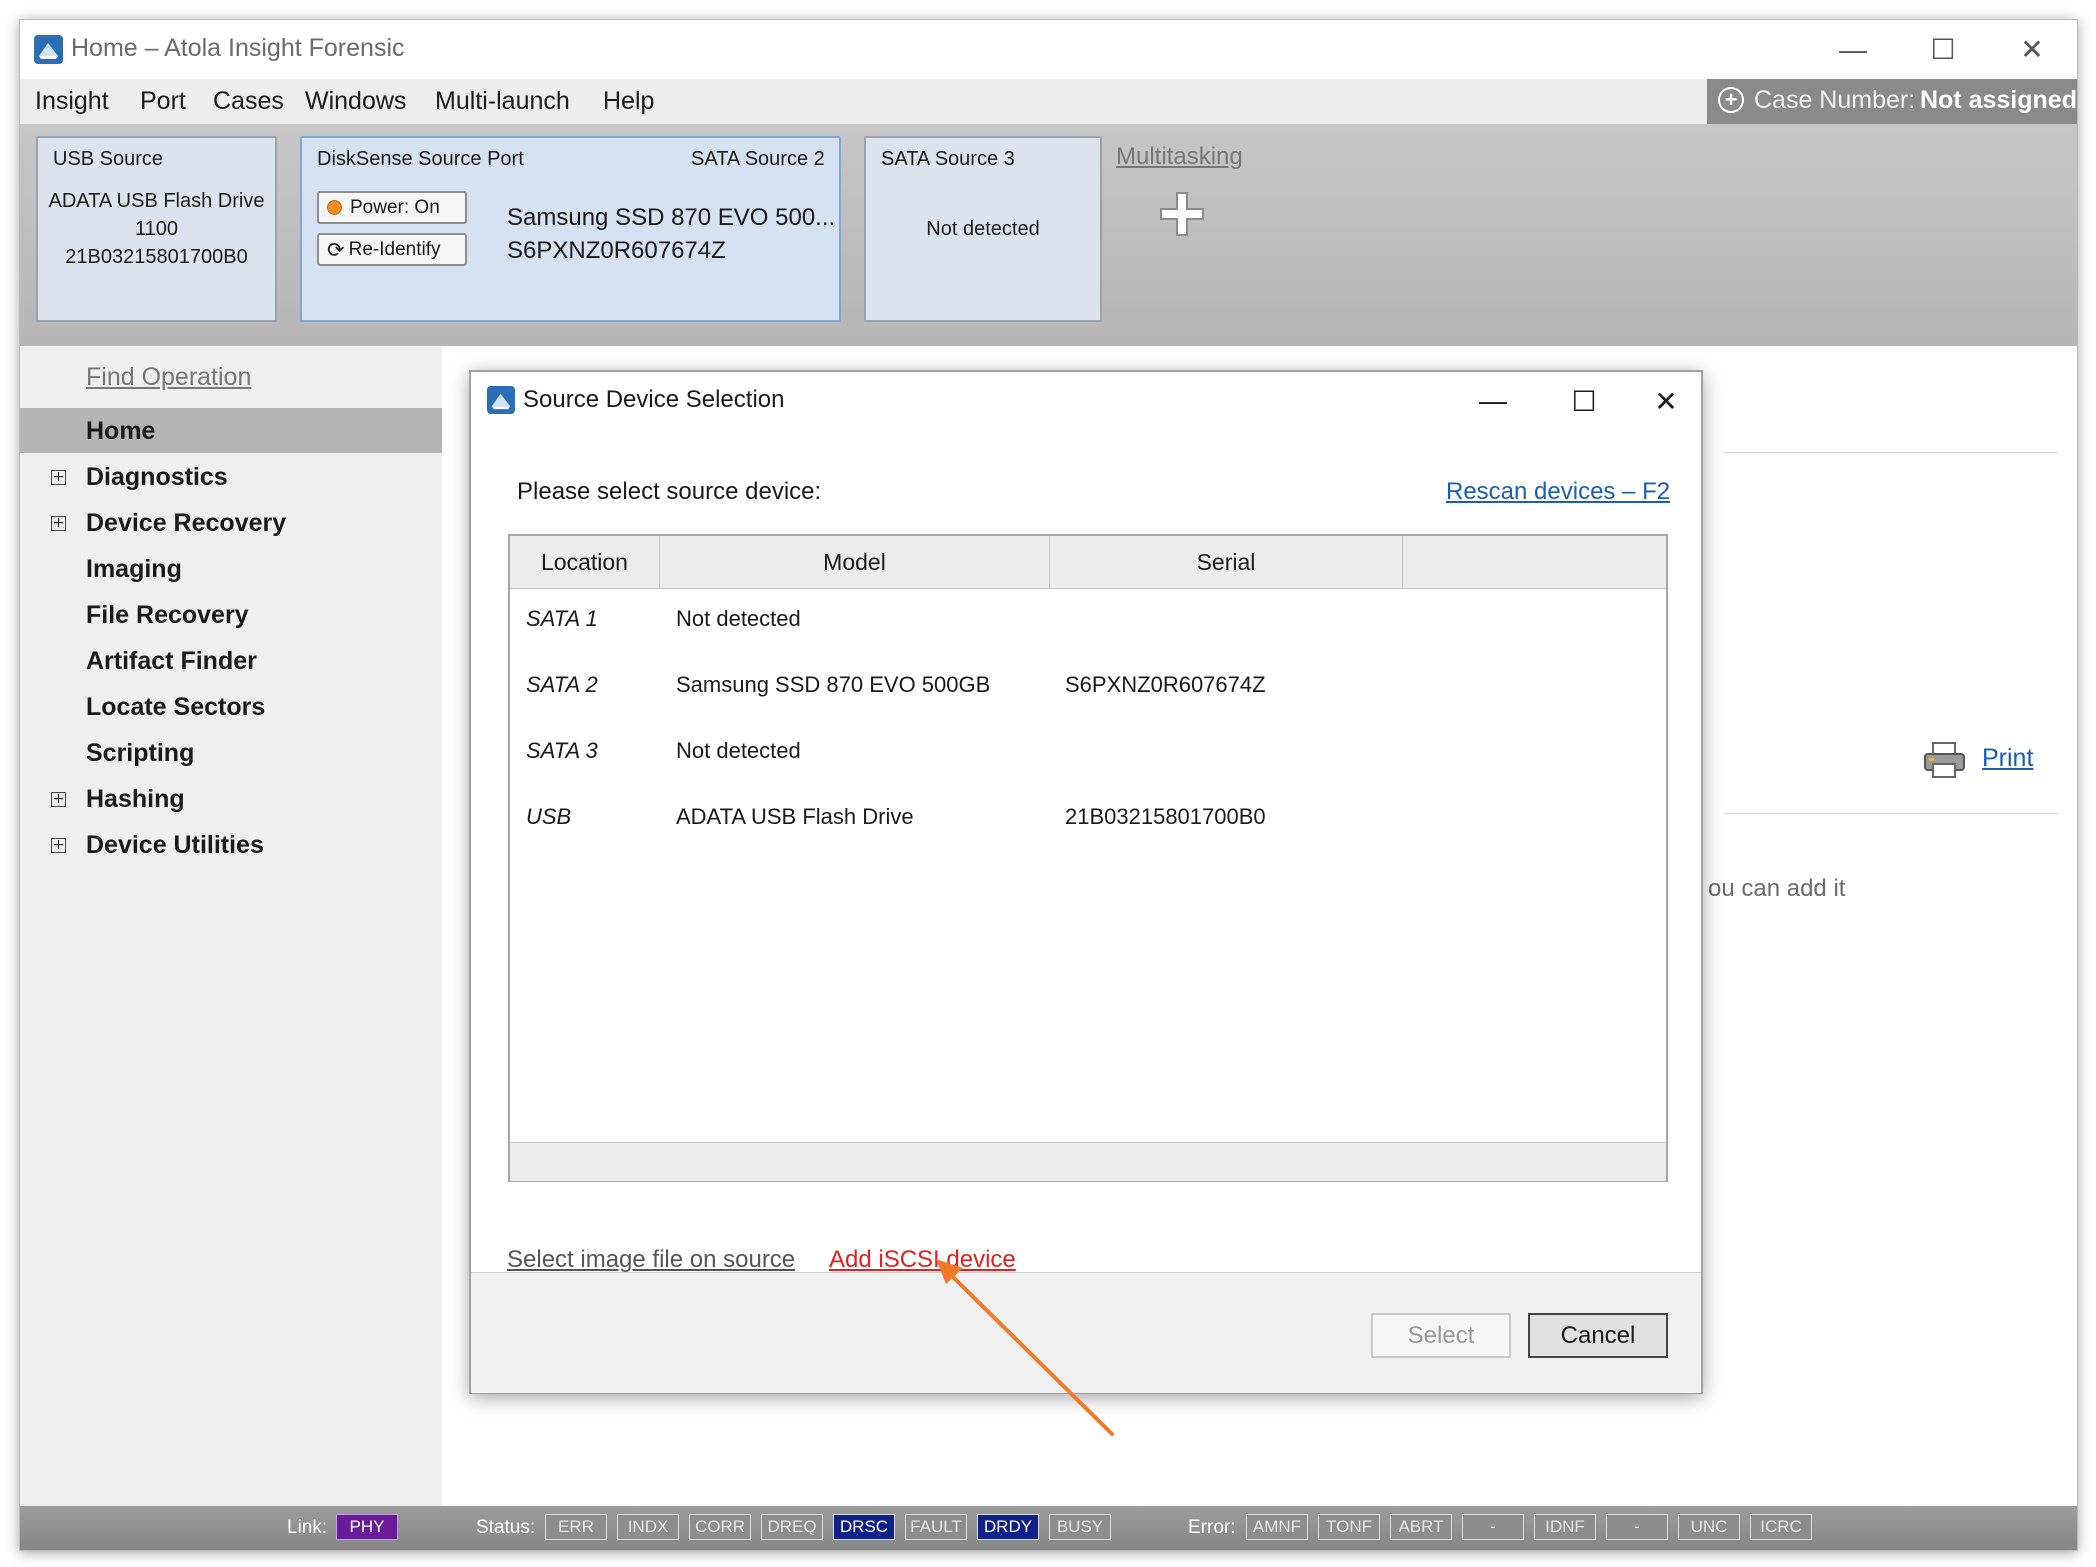  What do you see at coordinates (355, 101) in the screenshot?
I see `menu-windows: Windows` at bounding box center [355, 101].